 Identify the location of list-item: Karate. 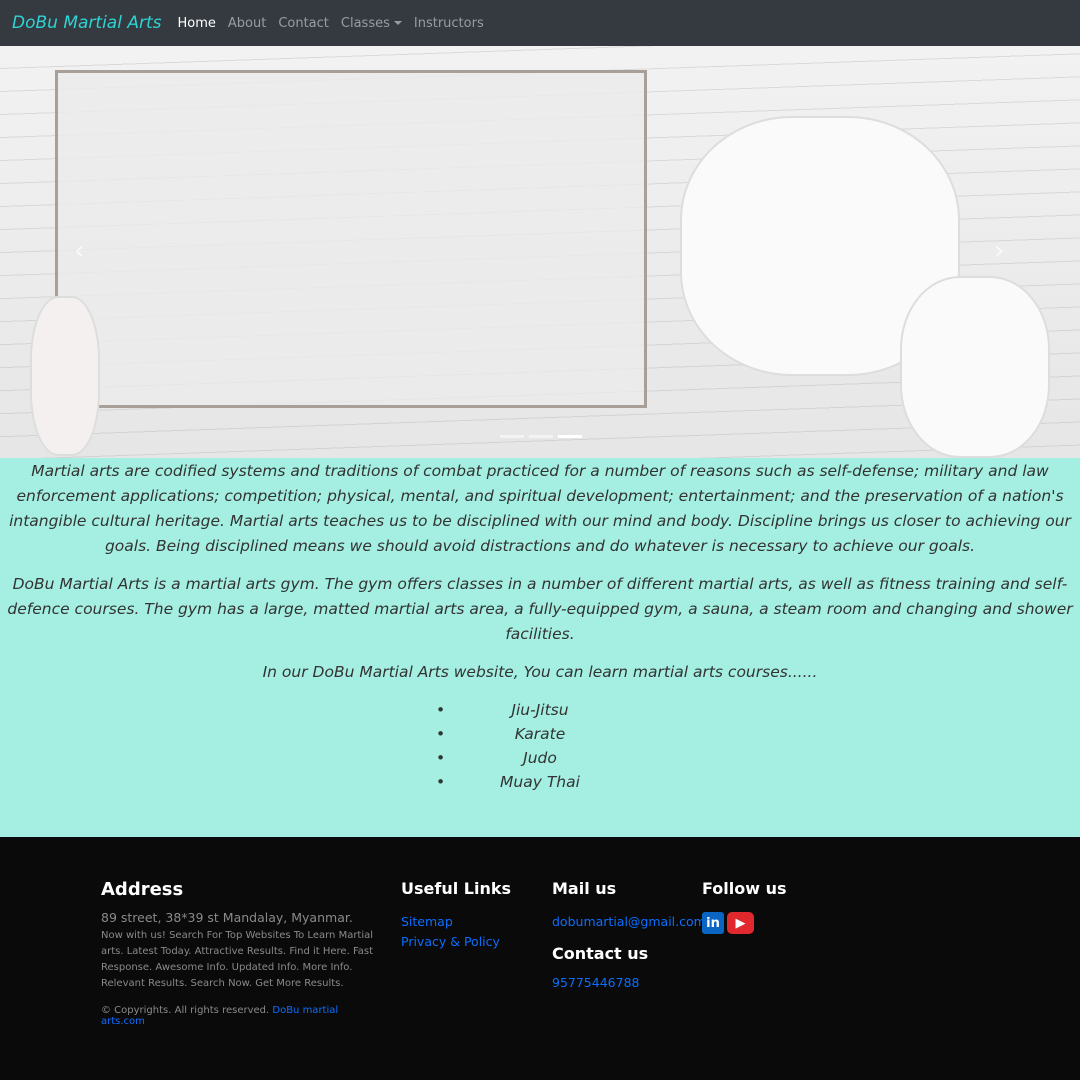
(538, 734).